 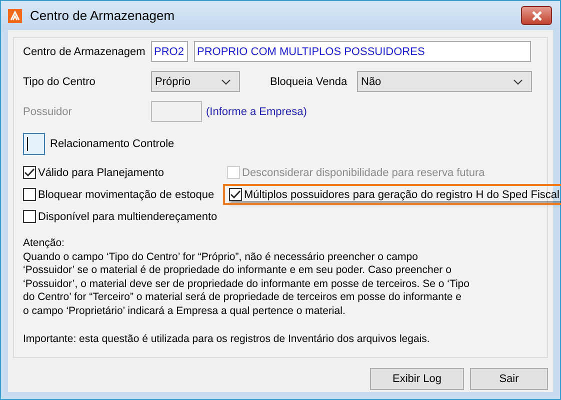 I want to click on checkbox: Válido para Planejamento, so click(x=125, y=172).